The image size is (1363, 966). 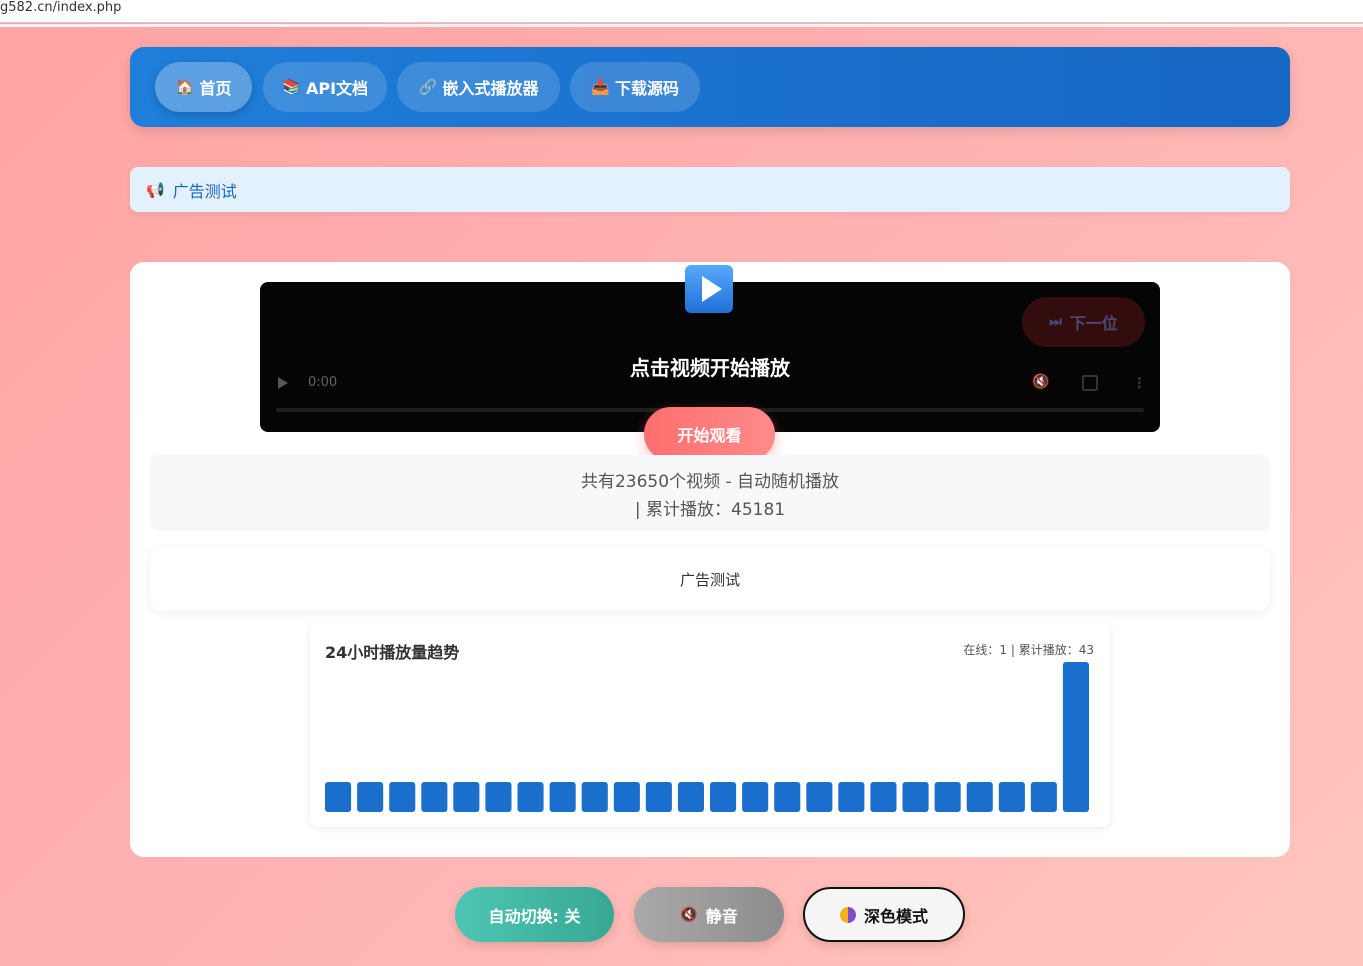 What do you see at coordinates (710, 579) in the screenshot?
I see `ad-box: 广告测试` at bounding box center [710, 579].